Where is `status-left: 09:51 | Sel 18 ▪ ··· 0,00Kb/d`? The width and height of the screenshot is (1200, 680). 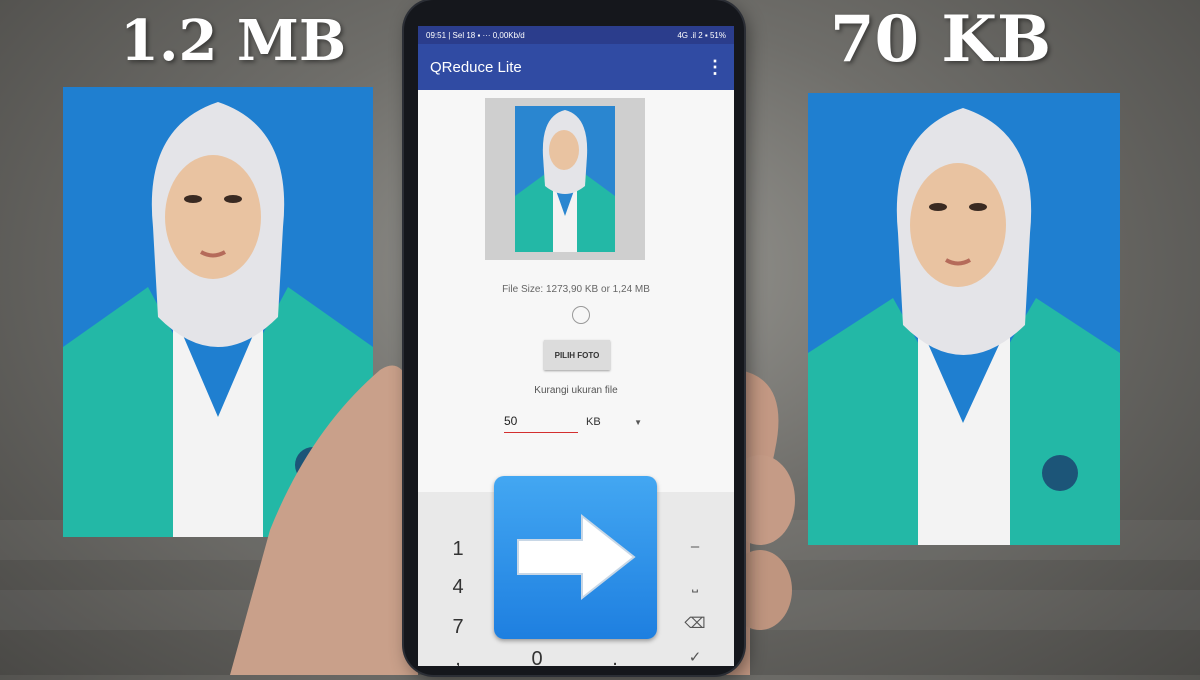 status-left: 09:51 | Sel 18 ▪ ··· 0,00Kb/d is located at coordinates (475, 35).